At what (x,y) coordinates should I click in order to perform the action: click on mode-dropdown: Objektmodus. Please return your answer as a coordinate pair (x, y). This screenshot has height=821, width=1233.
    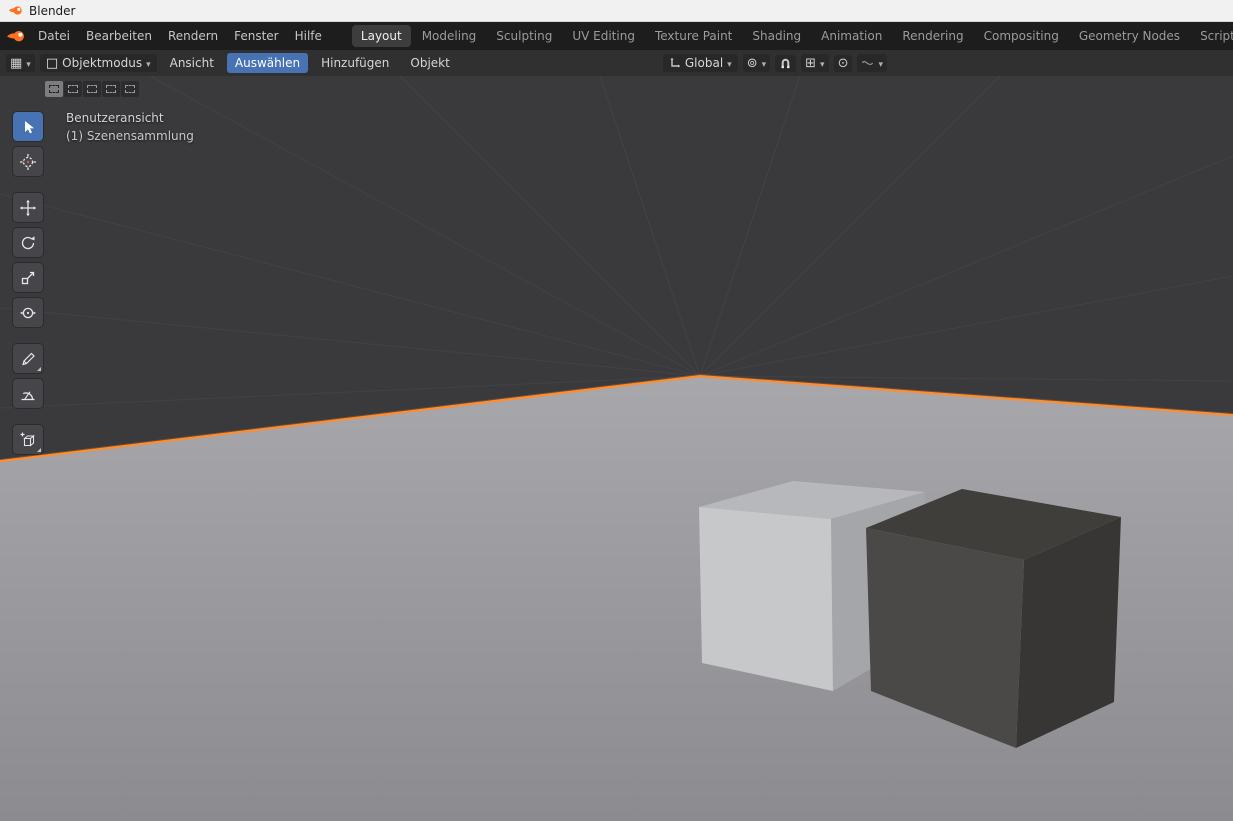
    Looking at the image, I should click on (98, 63).